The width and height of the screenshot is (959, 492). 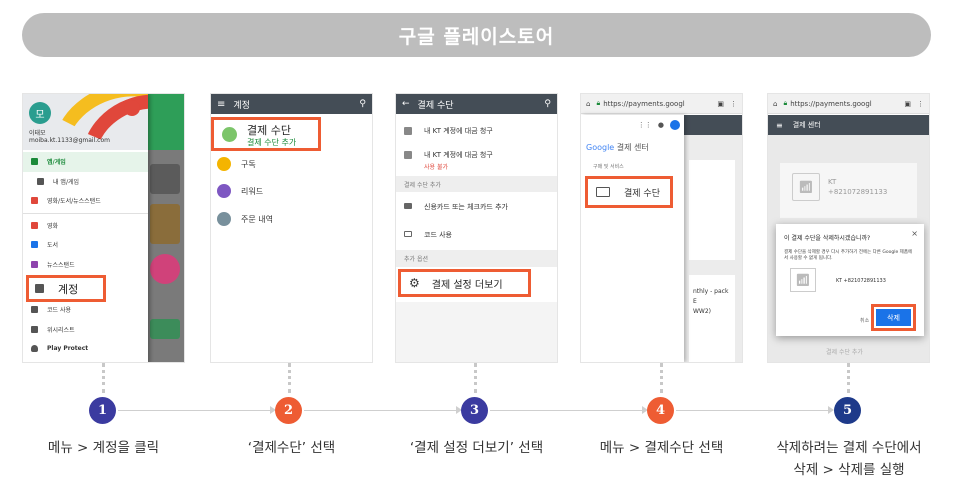 What do you see at coordinates (61, 265) in the screenshot?
I see `menu-item-label: 뉴스스탠드` at bounding box center [61, 265].